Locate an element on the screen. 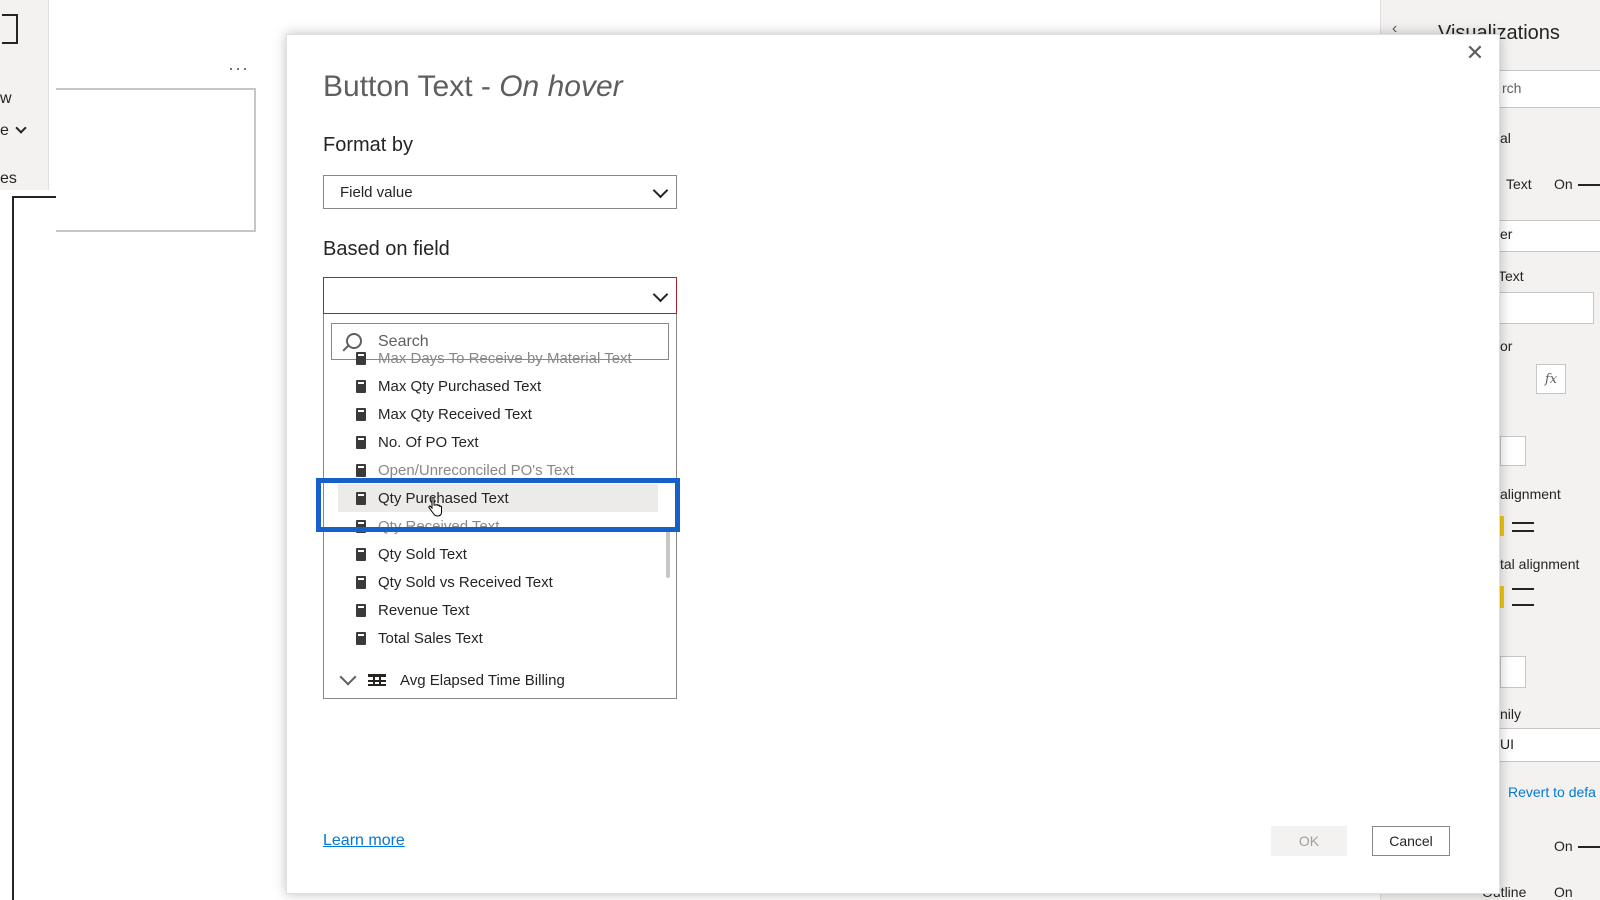 The width and height of the screenshot is (1600, 900). field-item-label: Qty Purchased Text is located at coordinates (443, 498).